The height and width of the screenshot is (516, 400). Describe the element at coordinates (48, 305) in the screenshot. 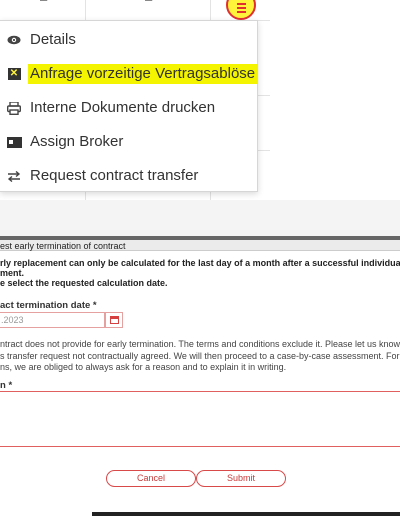

I see `termination-date-label: act termination date *` at that location.